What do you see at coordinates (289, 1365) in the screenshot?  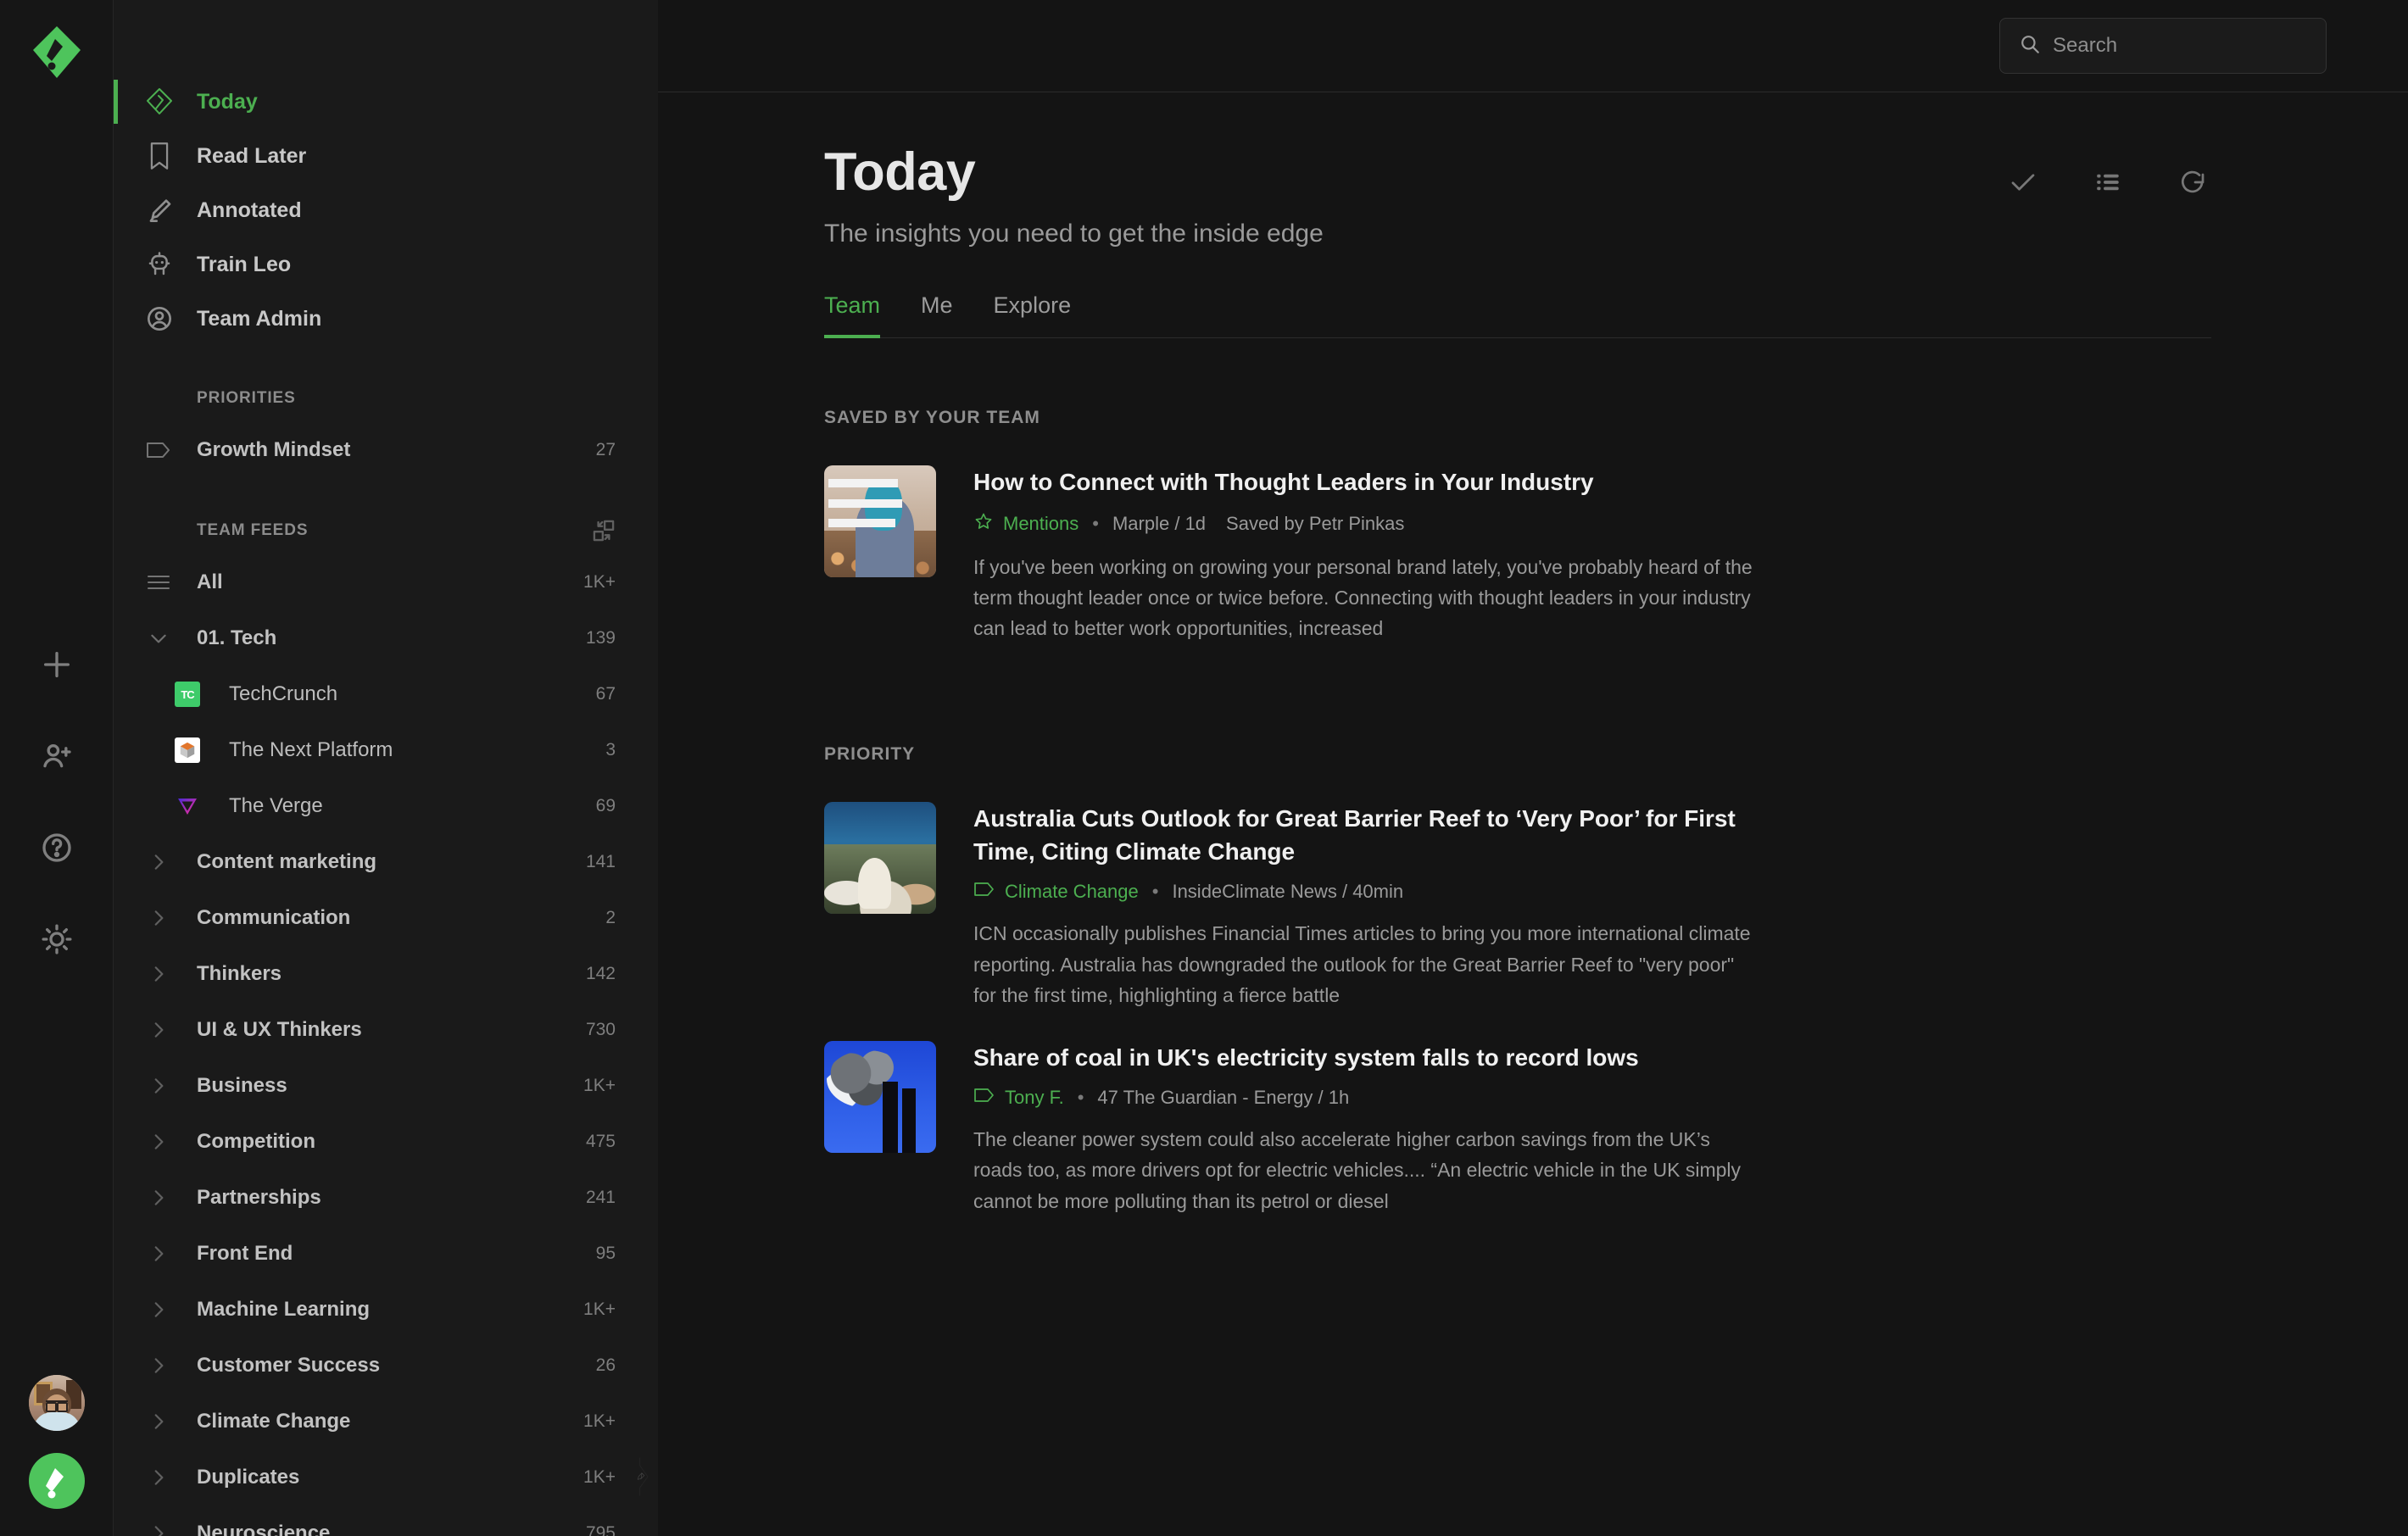 I see `feed-item-label: Customer Success` at bounding box center [289, 1365].